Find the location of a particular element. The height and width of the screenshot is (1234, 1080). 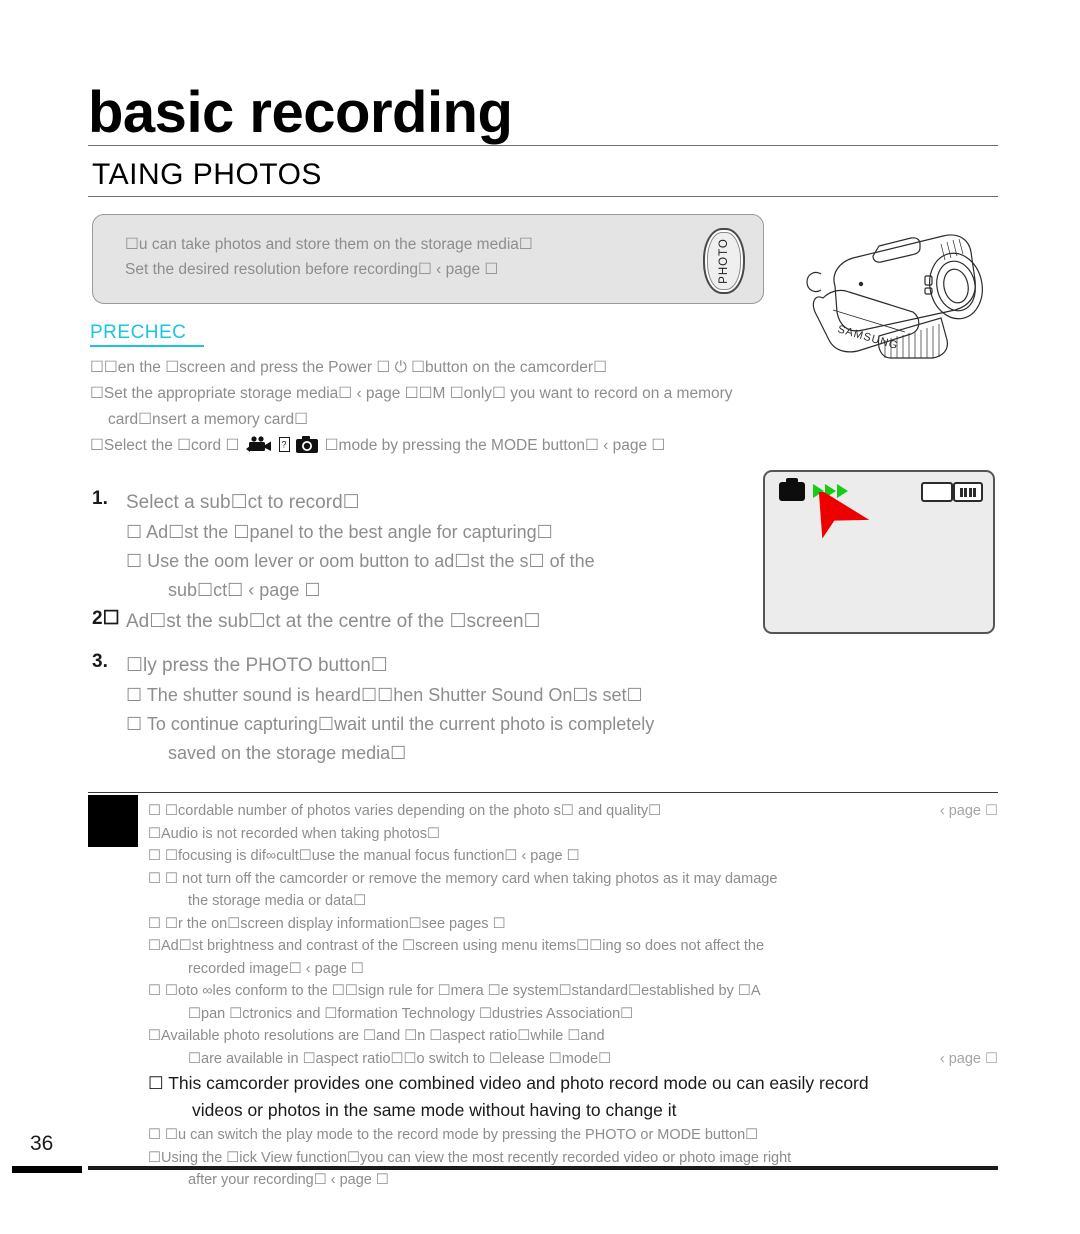

title-divider is located at coordinates (543, 145).